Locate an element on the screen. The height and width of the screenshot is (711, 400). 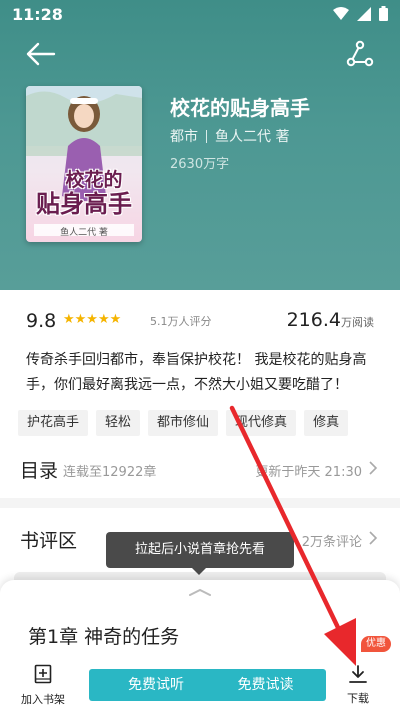
pull-up-tooltip: 拉起后小说首章抢先看 is located at coordinates (200, 550).